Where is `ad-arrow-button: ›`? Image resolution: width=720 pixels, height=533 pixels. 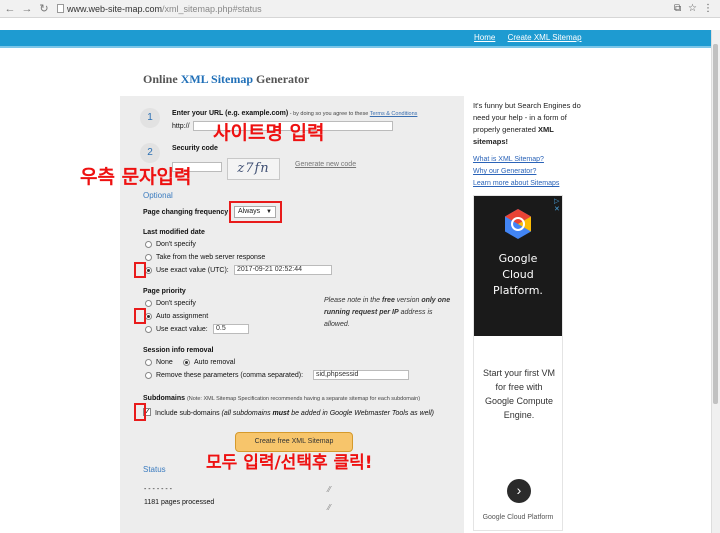
ad-arrow-button: › is located at coordinates (519, 491).